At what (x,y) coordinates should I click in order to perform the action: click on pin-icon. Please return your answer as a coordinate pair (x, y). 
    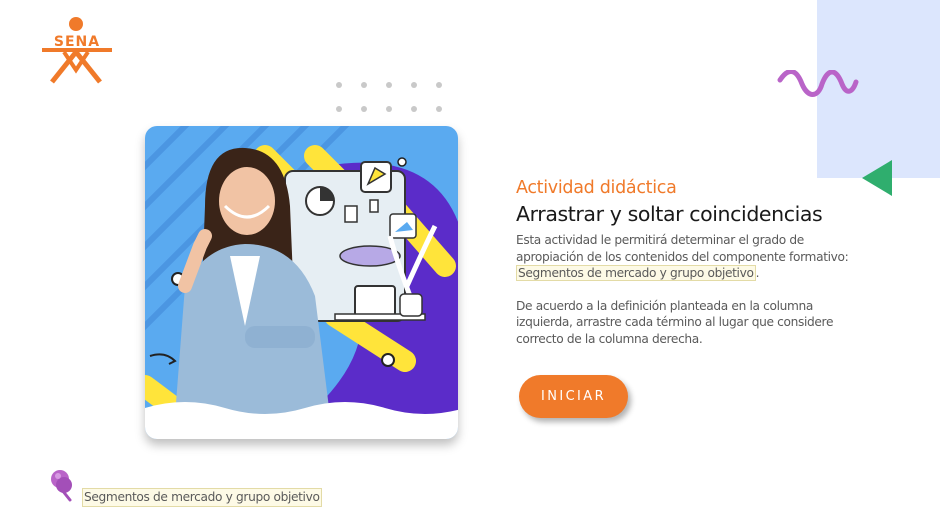
    Looking at the image, I should click on (62, 485).